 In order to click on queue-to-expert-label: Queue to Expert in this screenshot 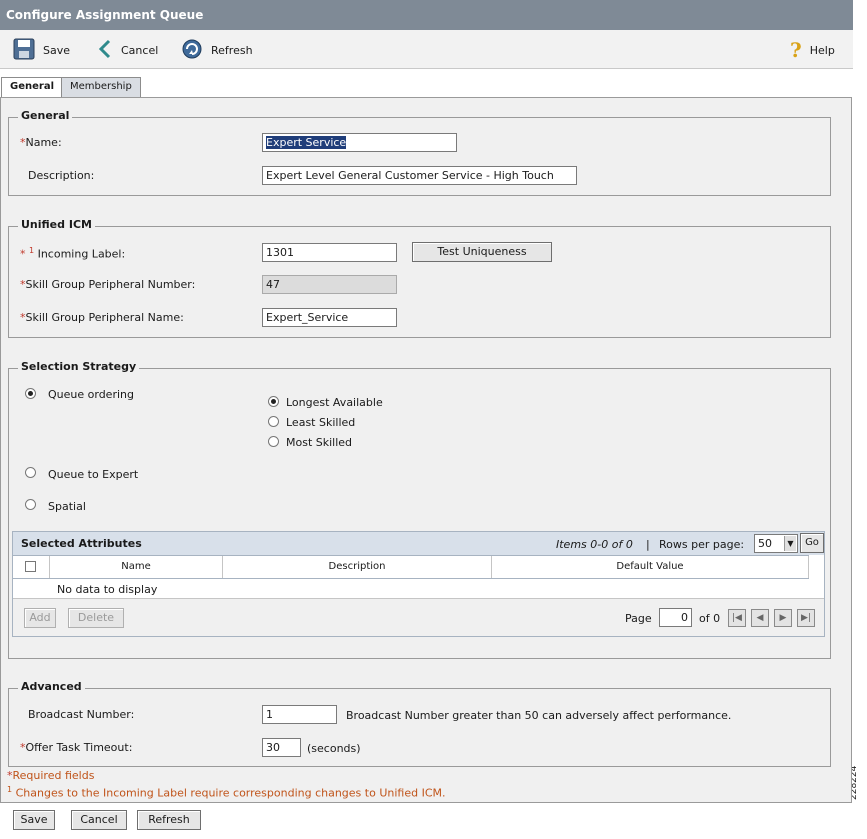, I will do `click(93, 474)`.